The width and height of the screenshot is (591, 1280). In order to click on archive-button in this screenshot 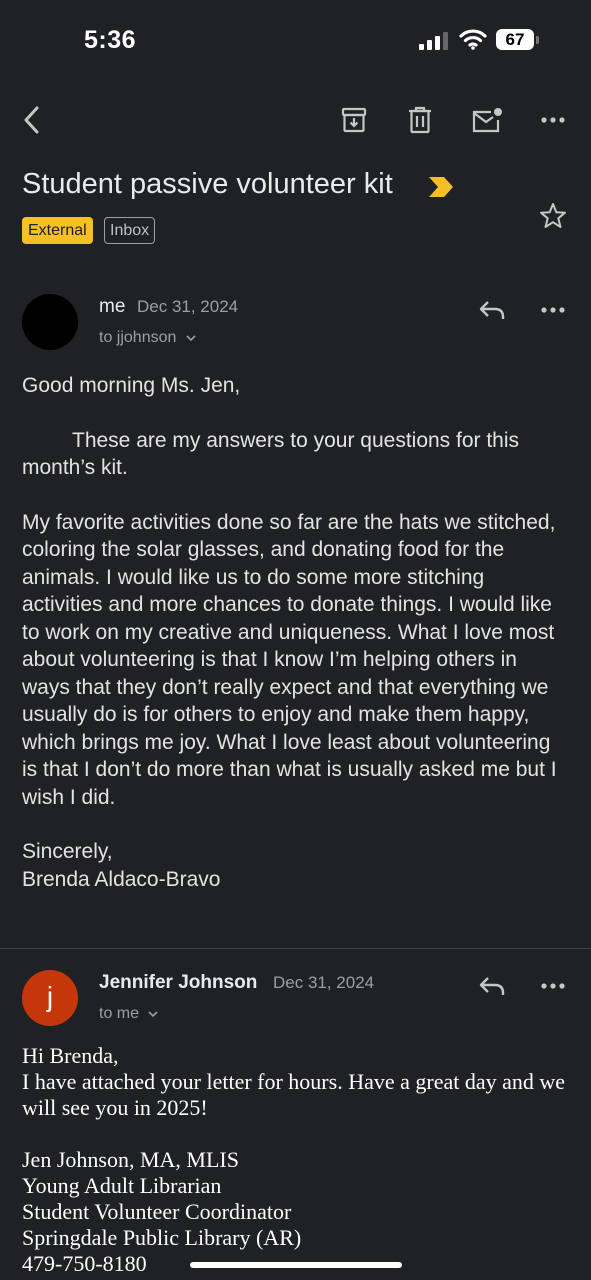, I will do `click(354, 120)`.